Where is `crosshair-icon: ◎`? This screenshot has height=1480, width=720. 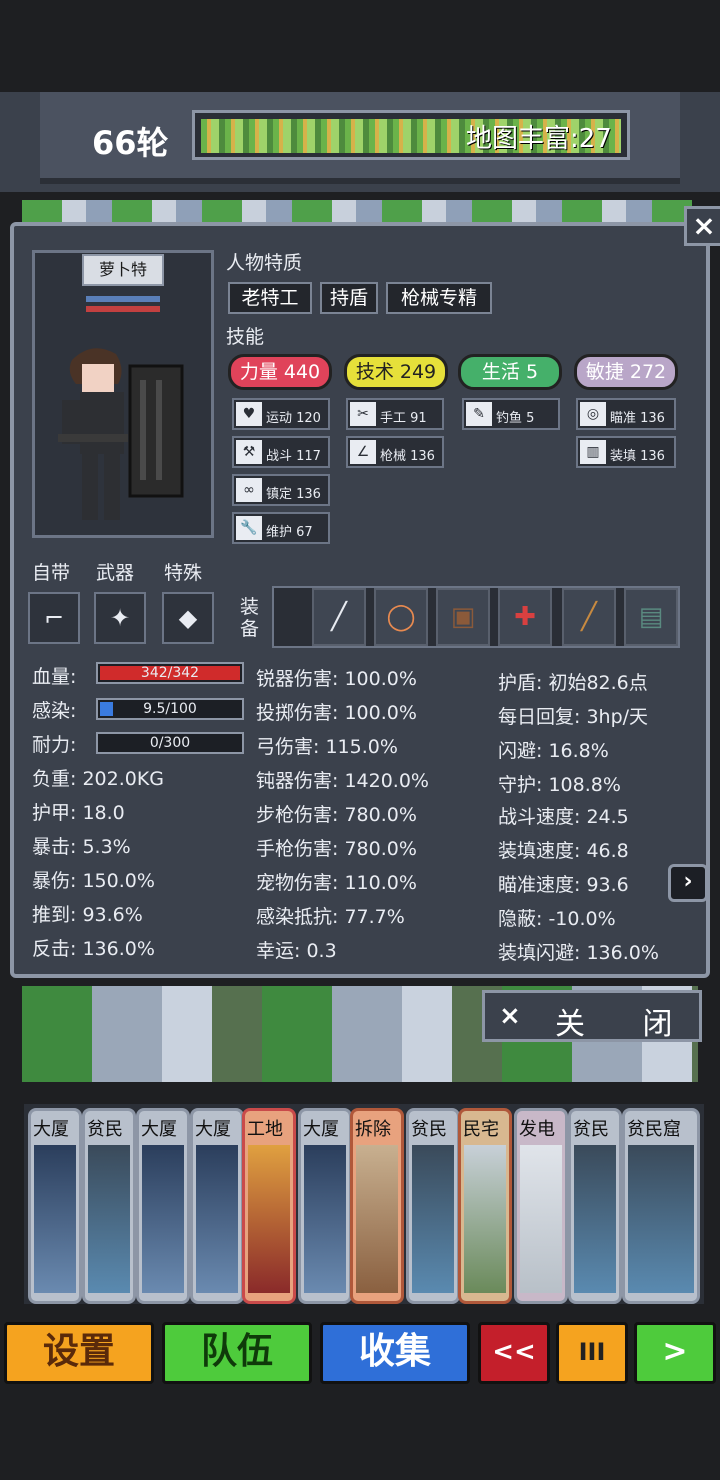
crosshair-icon: ◎ is located at coordinates (593, 414).